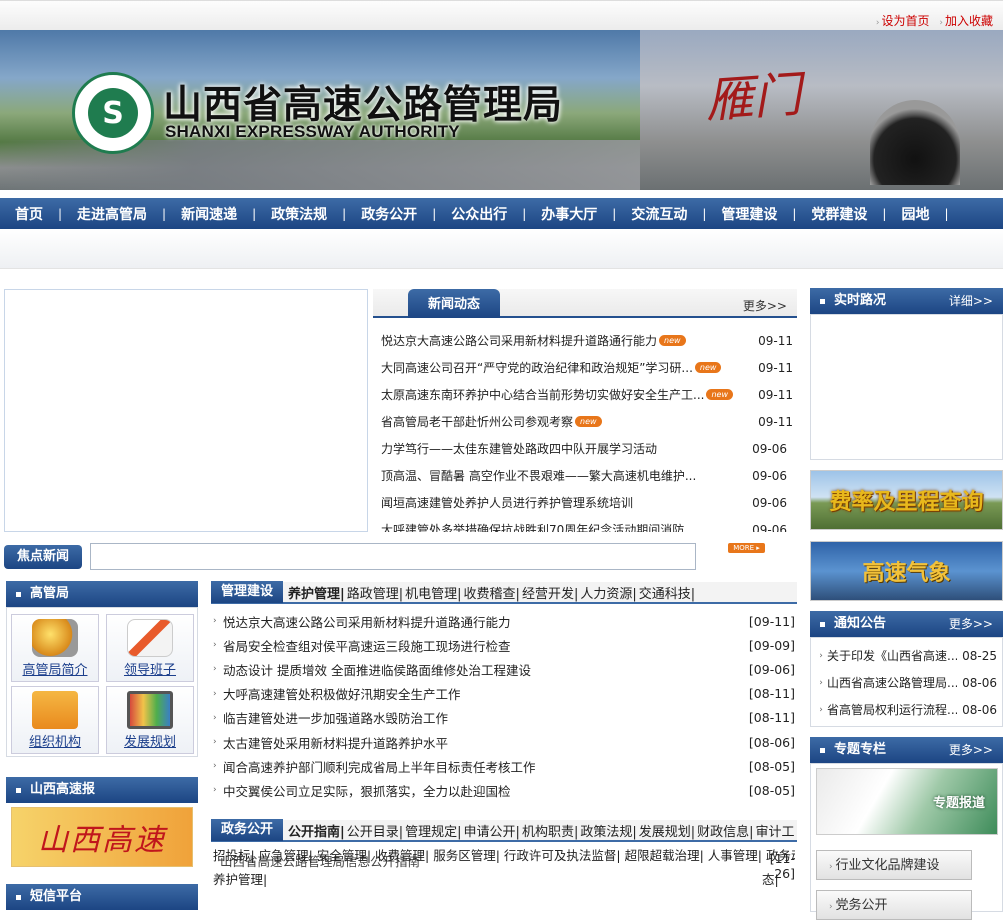 The height and width of the screenshot is (922, 1003). What do you see at coordinates (969, 21) in the screenshot?
I see `add-favorite-link: 加入收藏` at bounding box center [969, 21].